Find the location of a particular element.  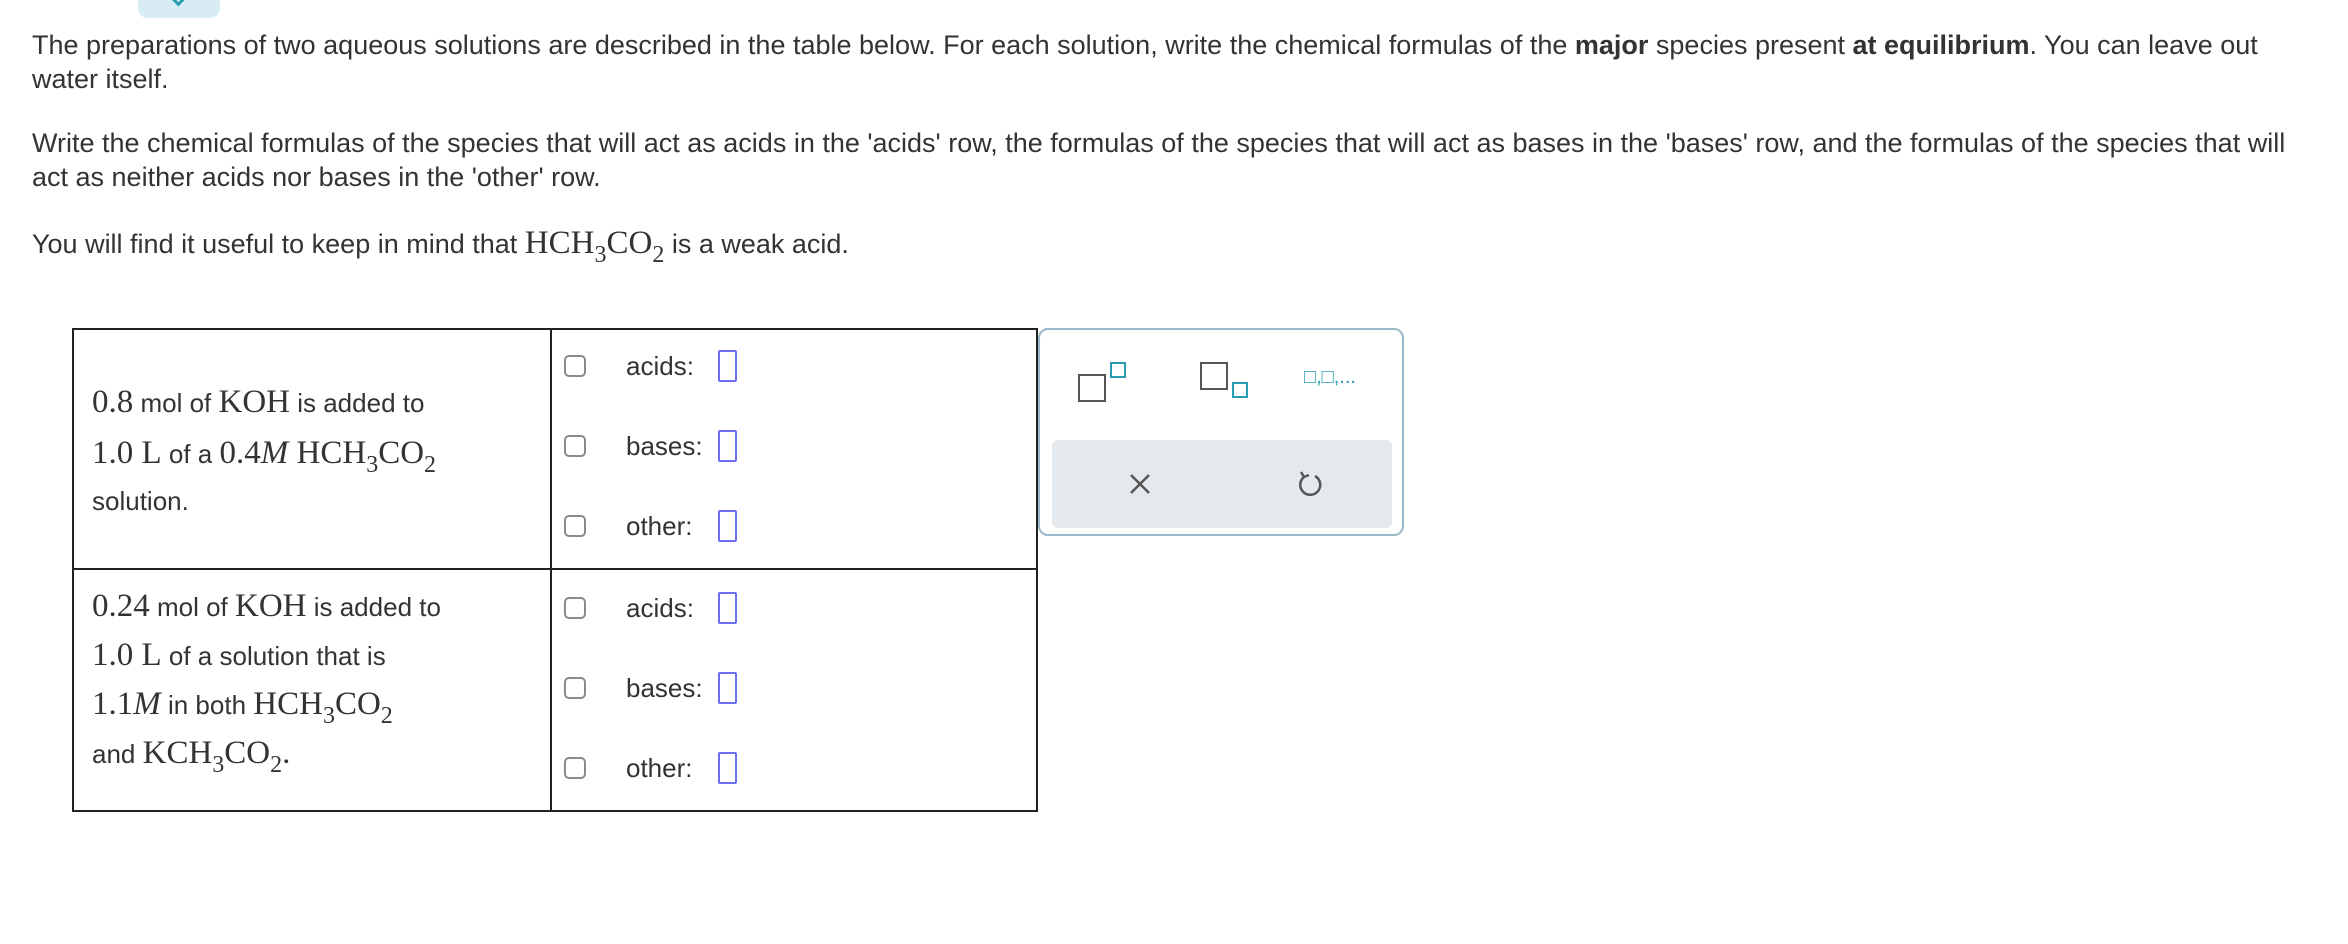

clear-button is located at coordinates (1140, 484).